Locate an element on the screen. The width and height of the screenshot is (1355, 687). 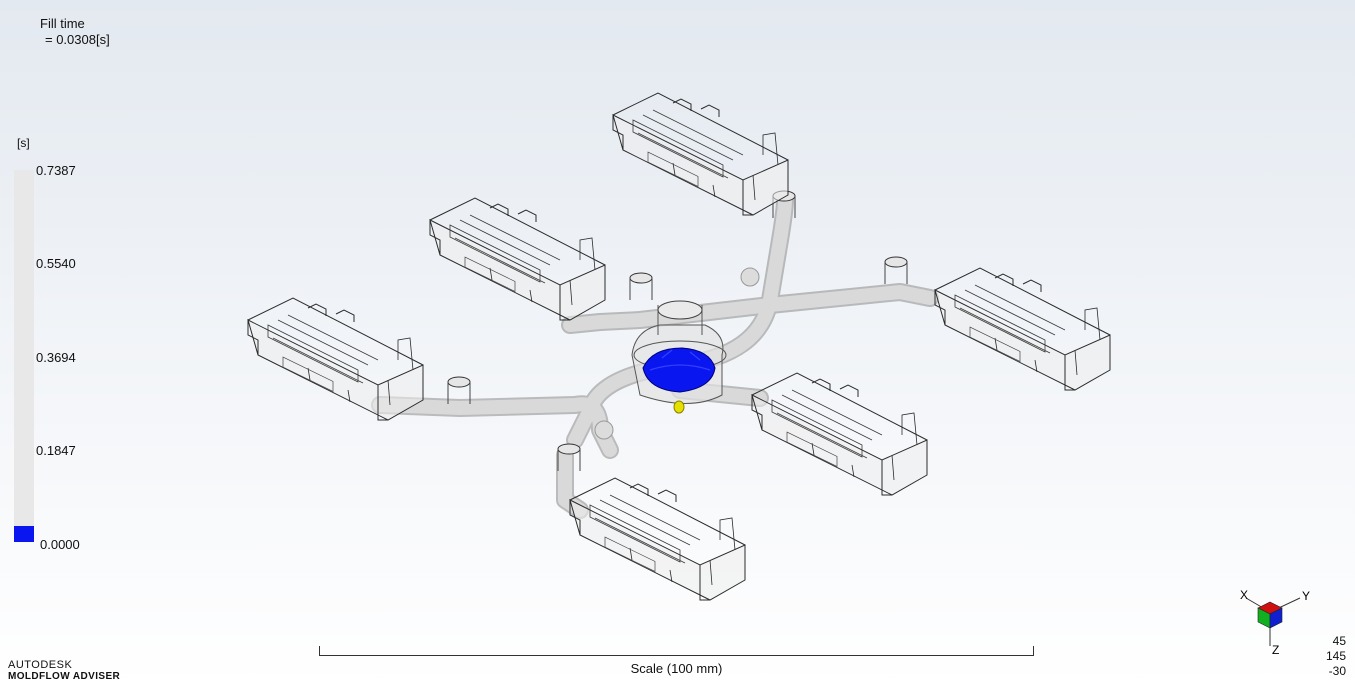
view-angle-c: -30 is located at coordinates (1337, 671).